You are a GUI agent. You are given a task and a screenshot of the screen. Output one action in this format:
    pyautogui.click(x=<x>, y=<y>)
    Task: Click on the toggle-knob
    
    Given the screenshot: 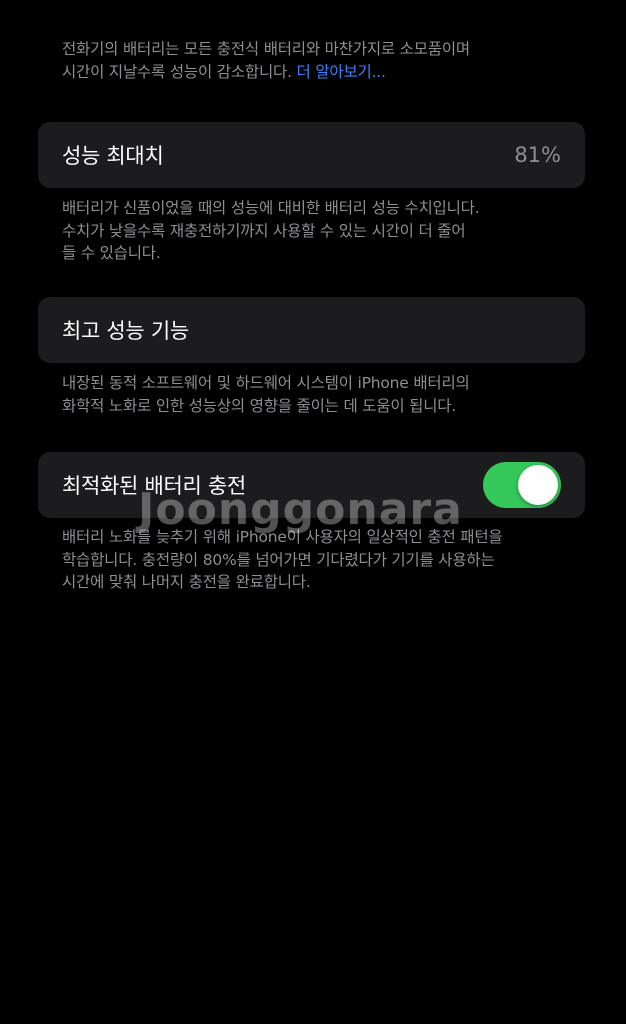 What is the action you would take?
    pyautogui.click(x=538, y=485)
    